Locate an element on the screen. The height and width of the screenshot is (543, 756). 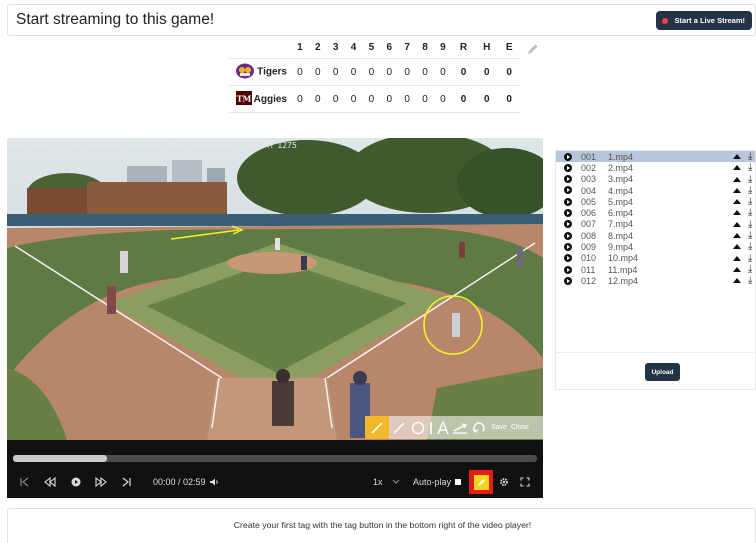
fast-forward-icon is located at coordinates (101, 482).